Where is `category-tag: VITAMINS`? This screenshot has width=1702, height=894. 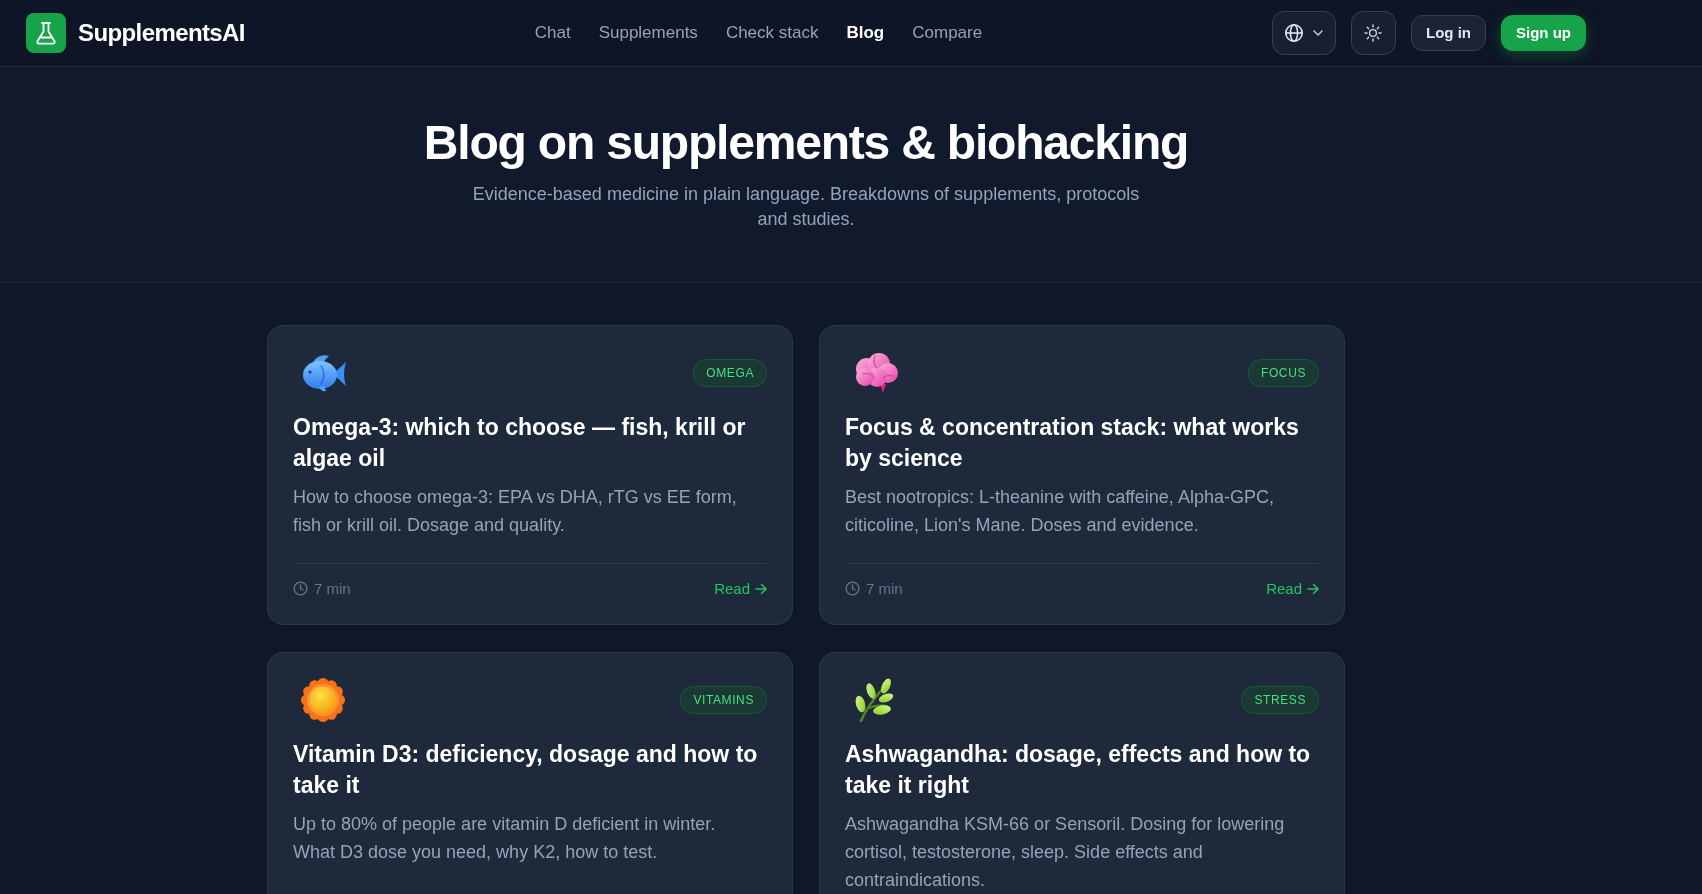 category-tag: VITAMINS is located at coordinates (723, 700).